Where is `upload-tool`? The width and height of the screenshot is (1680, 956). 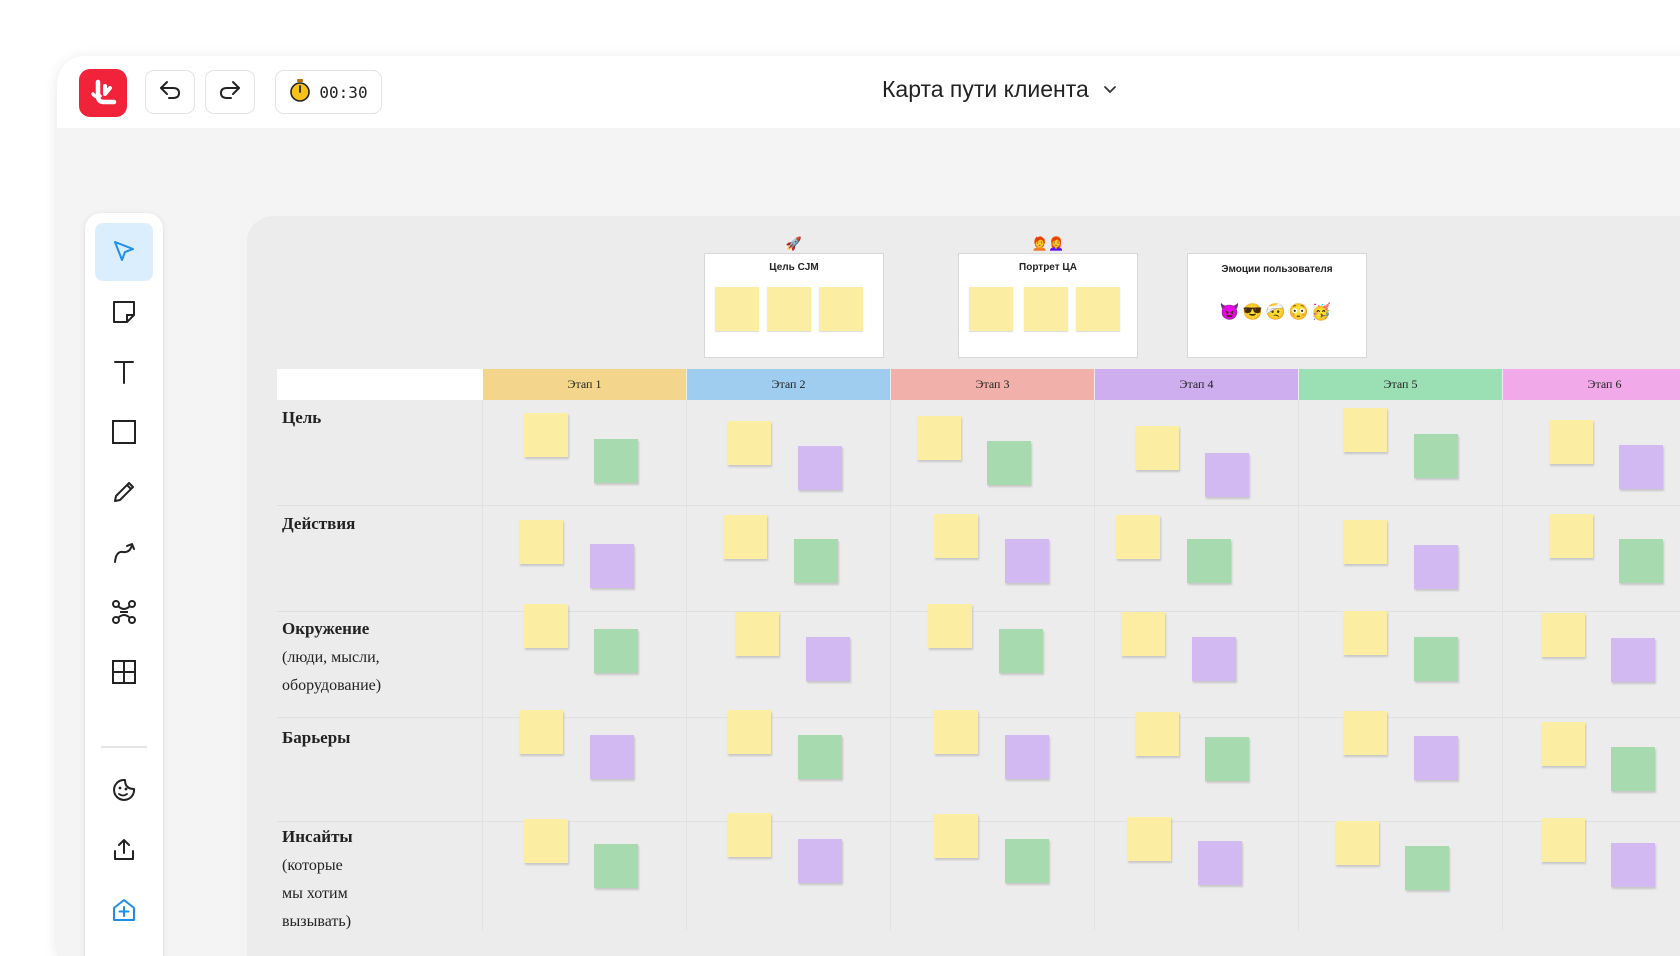 upload-tool is located at coordinates (124, 850).